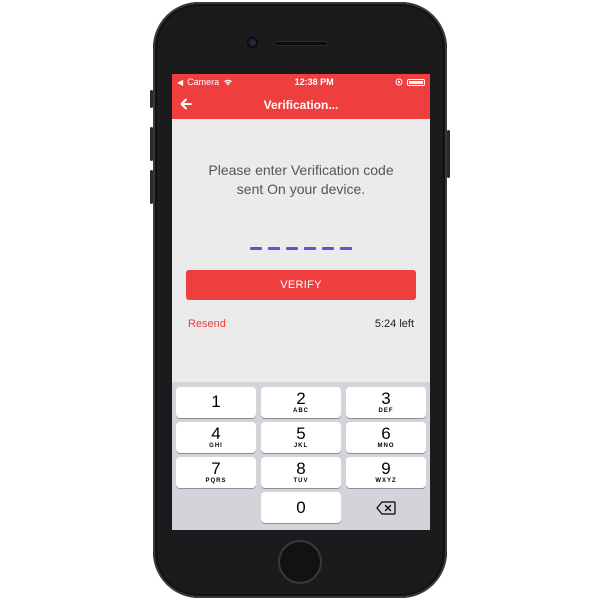 This screenshot has width=600, height=600. Describe the element at coordinates (301, 445) in the screenshot. I see `key-letters: JKL` at that location.